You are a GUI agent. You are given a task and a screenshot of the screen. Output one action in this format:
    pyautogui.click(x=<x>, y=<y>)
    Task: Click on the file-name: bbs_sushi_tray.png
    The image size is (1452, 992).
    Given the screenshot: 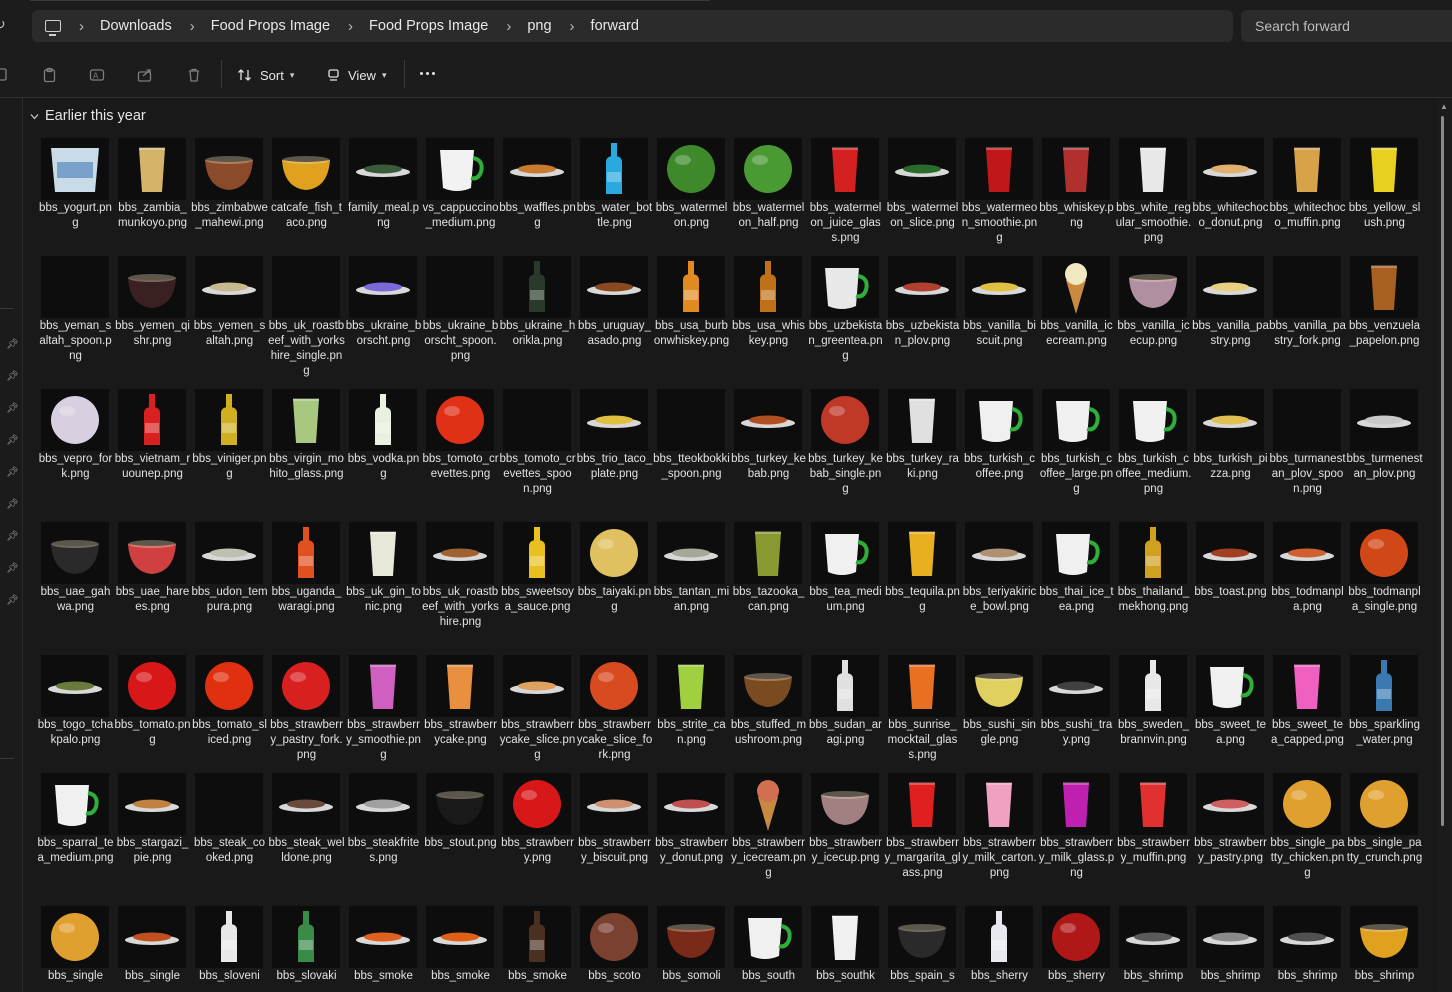 What is the action you would take?
    pyautogui.click(x=1076, y=732)
    